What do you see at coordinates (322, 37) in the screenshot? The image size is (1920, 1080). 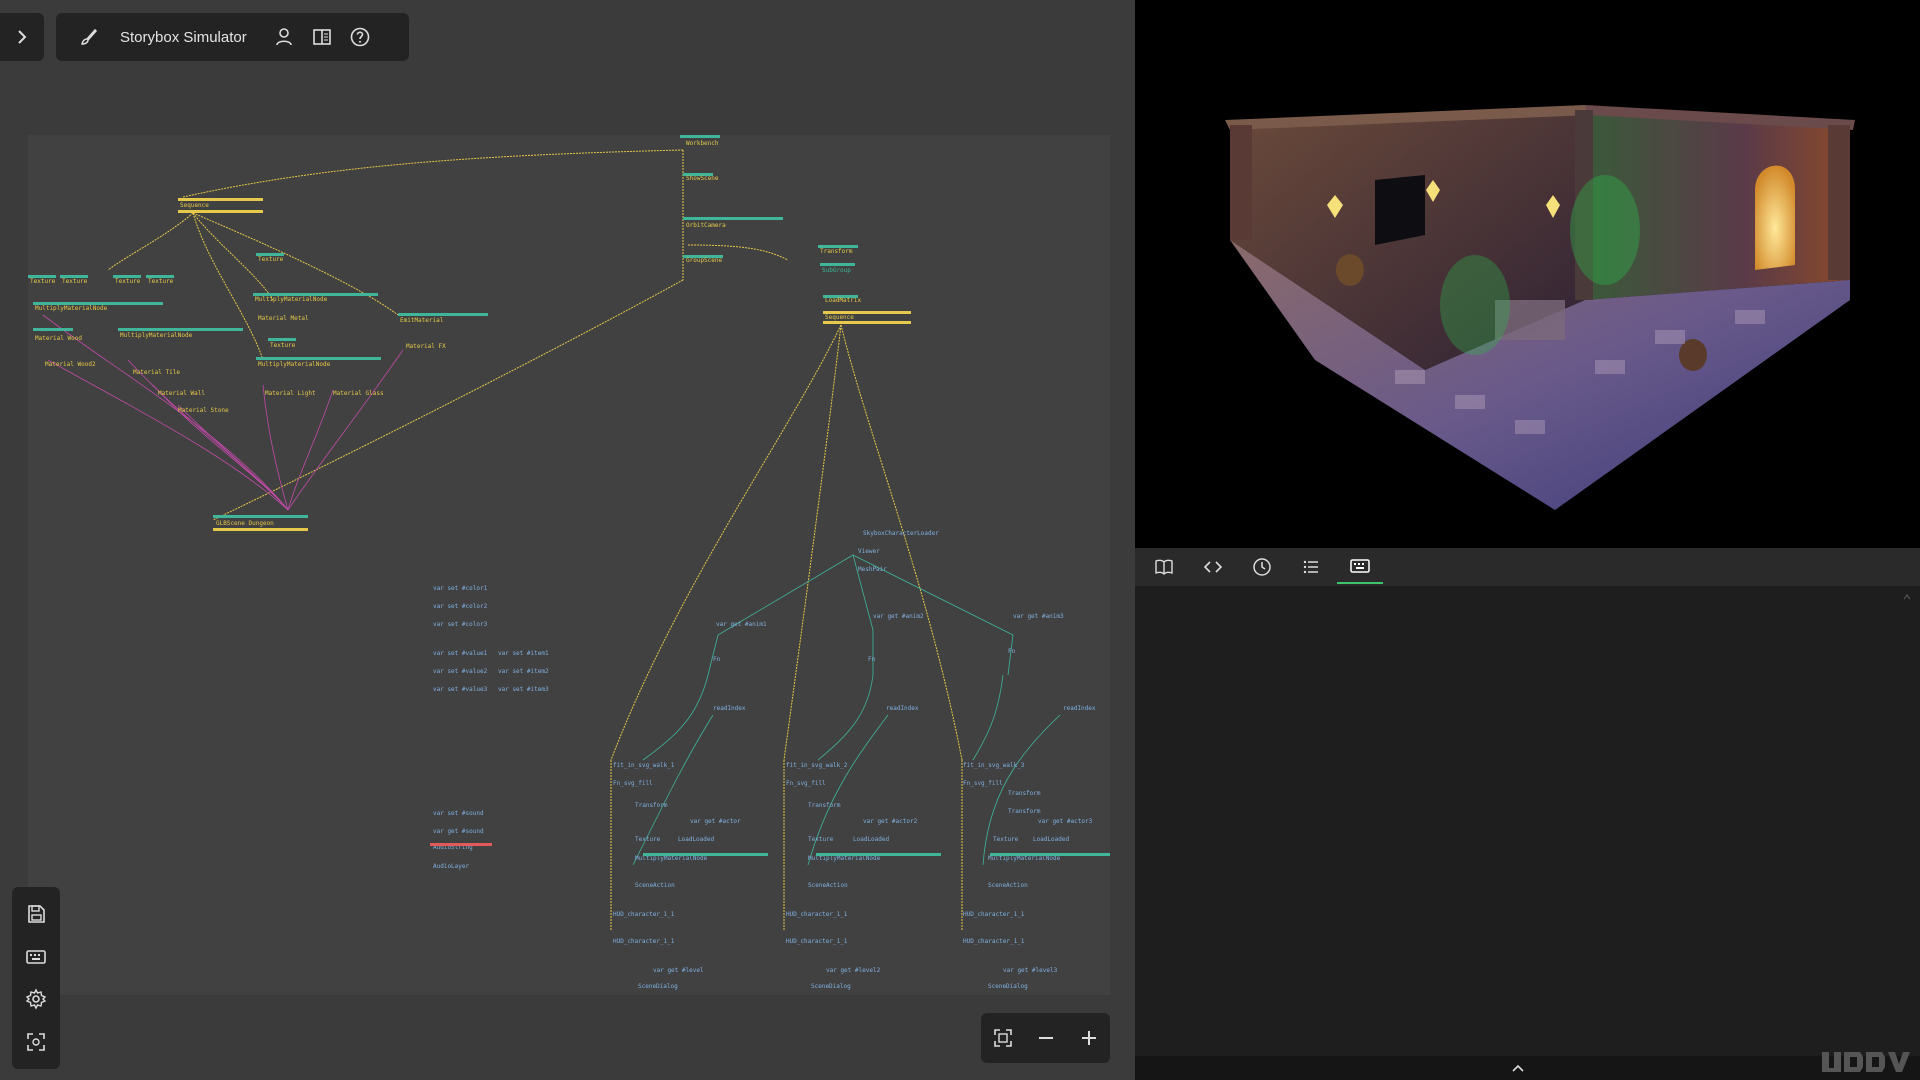 I see `library-icon` at bounding box center [322, 37].